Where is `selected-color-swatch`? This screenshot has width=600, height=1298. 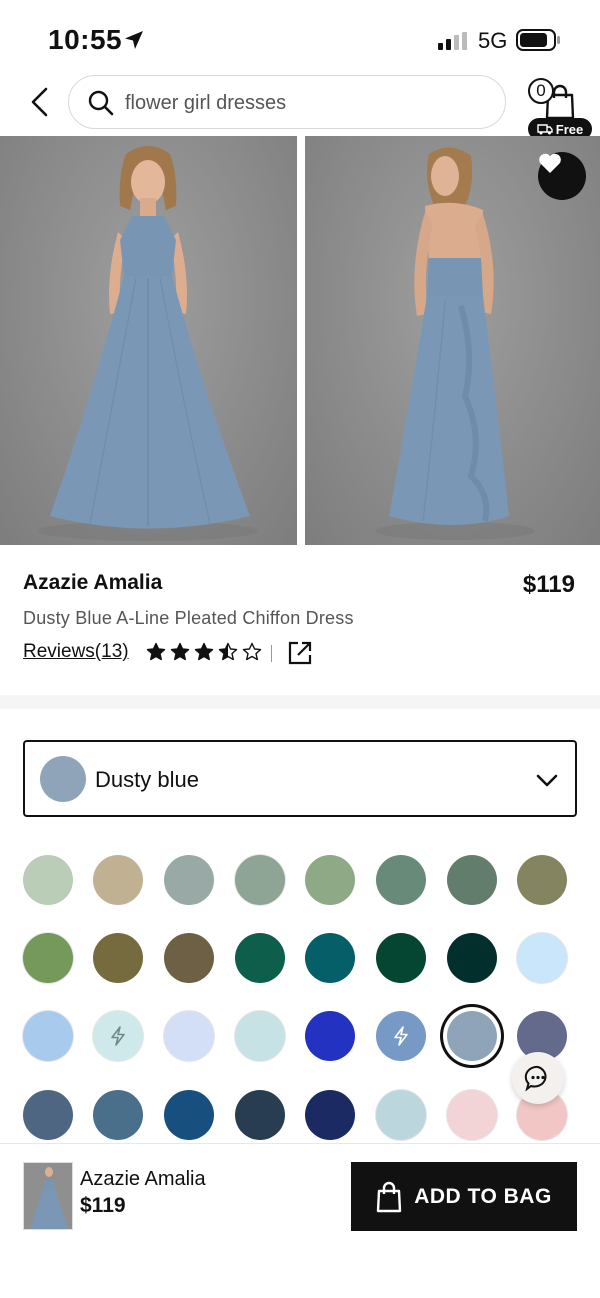 selected-color-swatch is located at coordinates (63, 779).